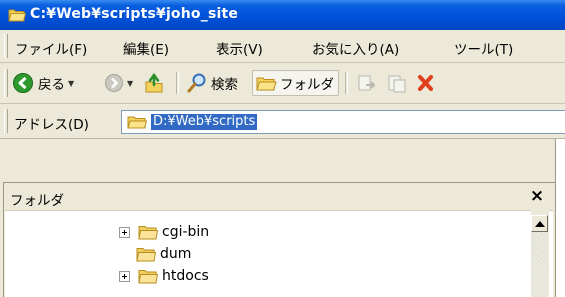 This screenshot has height=297, width=565. I want to click on toolbar-grip, so click(6, 83).